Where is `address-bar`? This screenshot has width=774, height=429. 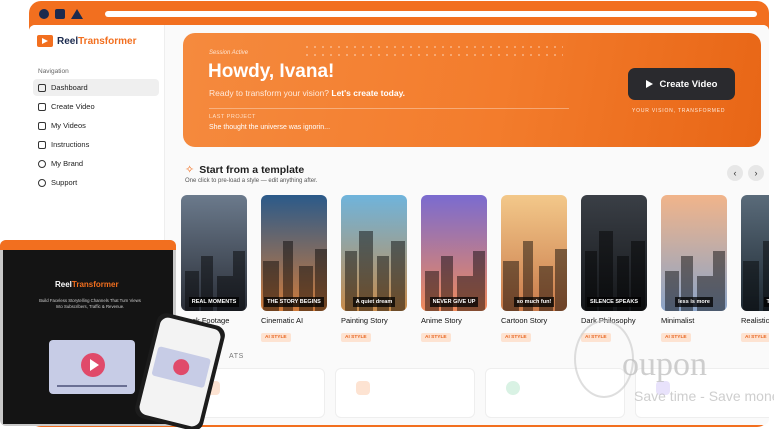 address-bar is located at coordinates (431, 14).